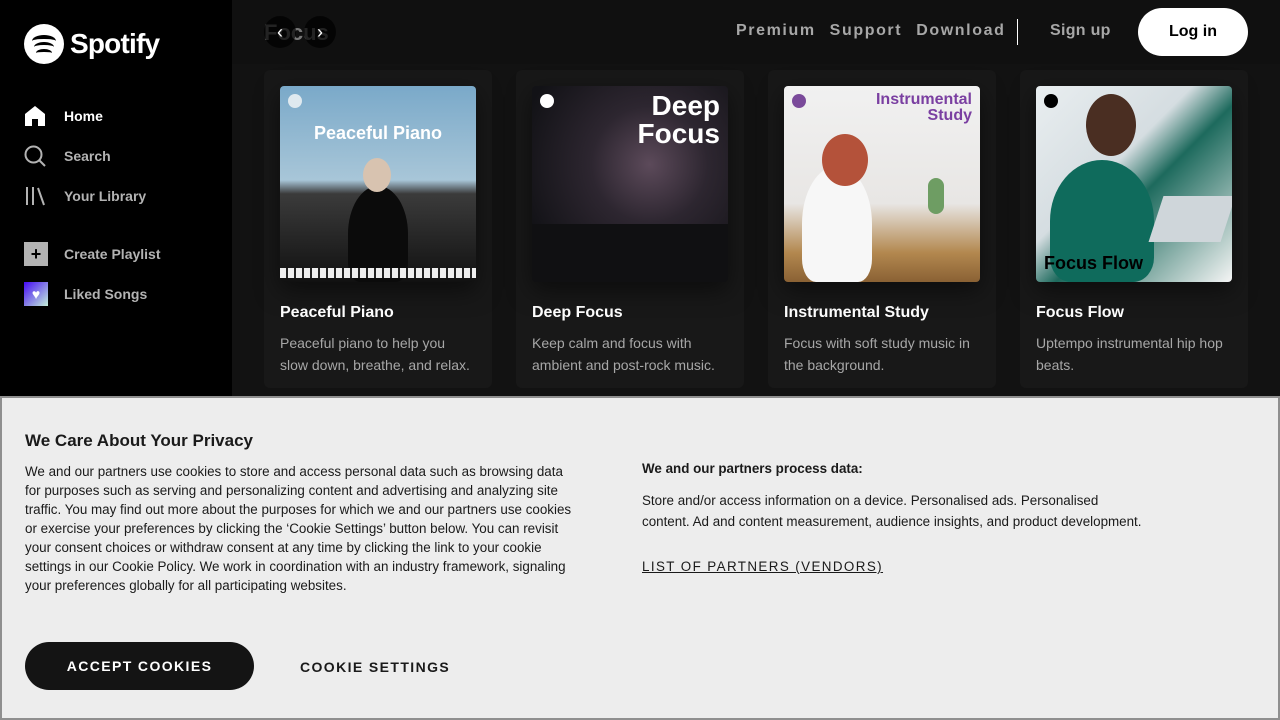 Image resolution: width=1280 pixels, height=720 pixels. What do you see at coordinates (1080, 312) in the screenshot?
I see `card-title: Focus Flow` at bounding box center [1080, 312].